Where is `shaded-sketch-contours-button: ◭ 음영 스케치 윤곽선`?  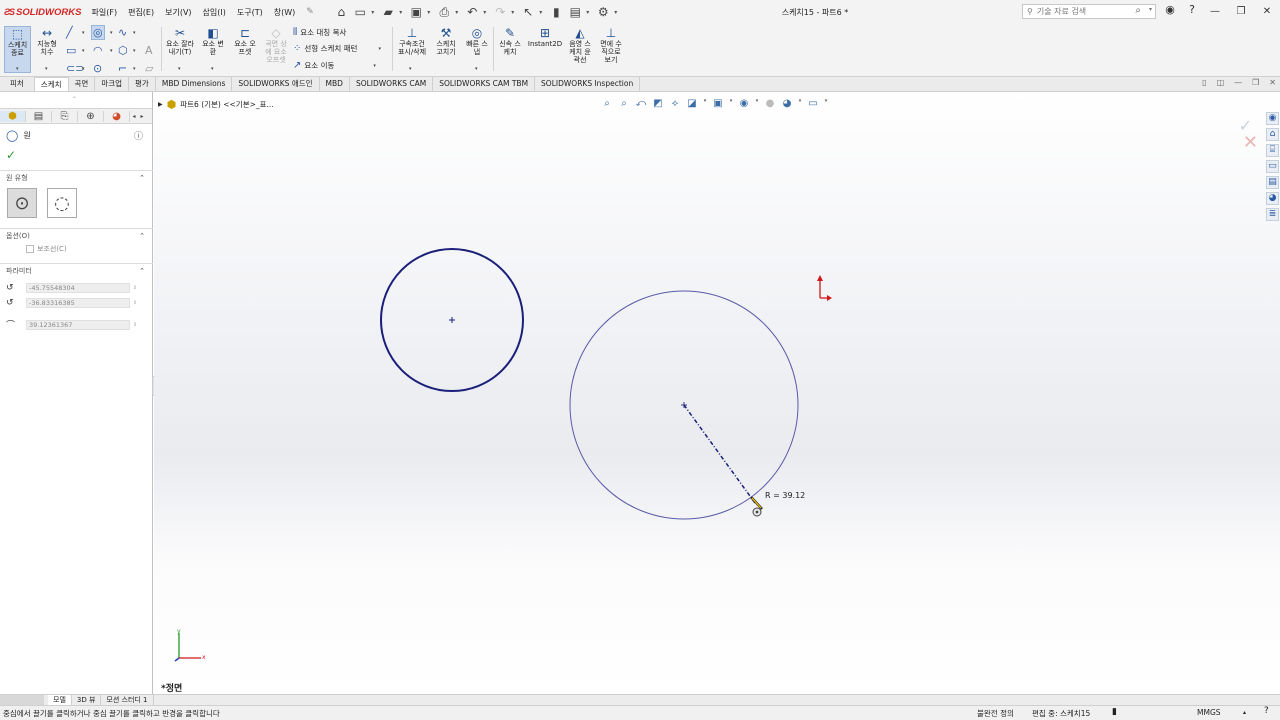
shaded-sketch-contours-button: ◭ 음영 스케치 윤곽선 is located at coordinates (580, 45).